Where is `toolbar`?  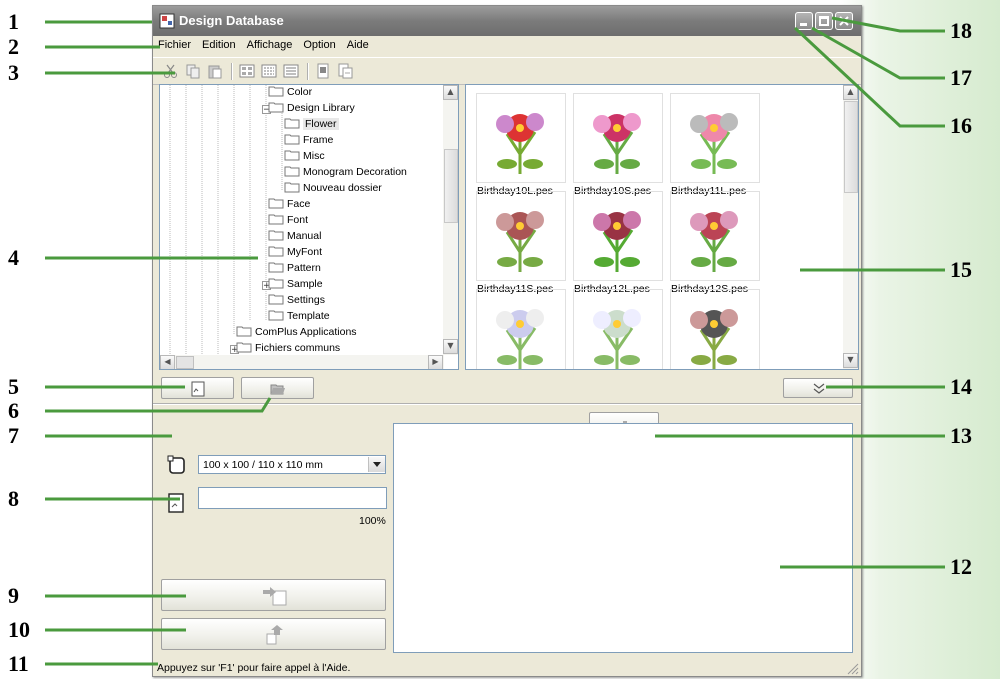 toolbar is located at coordinates (507, 71).